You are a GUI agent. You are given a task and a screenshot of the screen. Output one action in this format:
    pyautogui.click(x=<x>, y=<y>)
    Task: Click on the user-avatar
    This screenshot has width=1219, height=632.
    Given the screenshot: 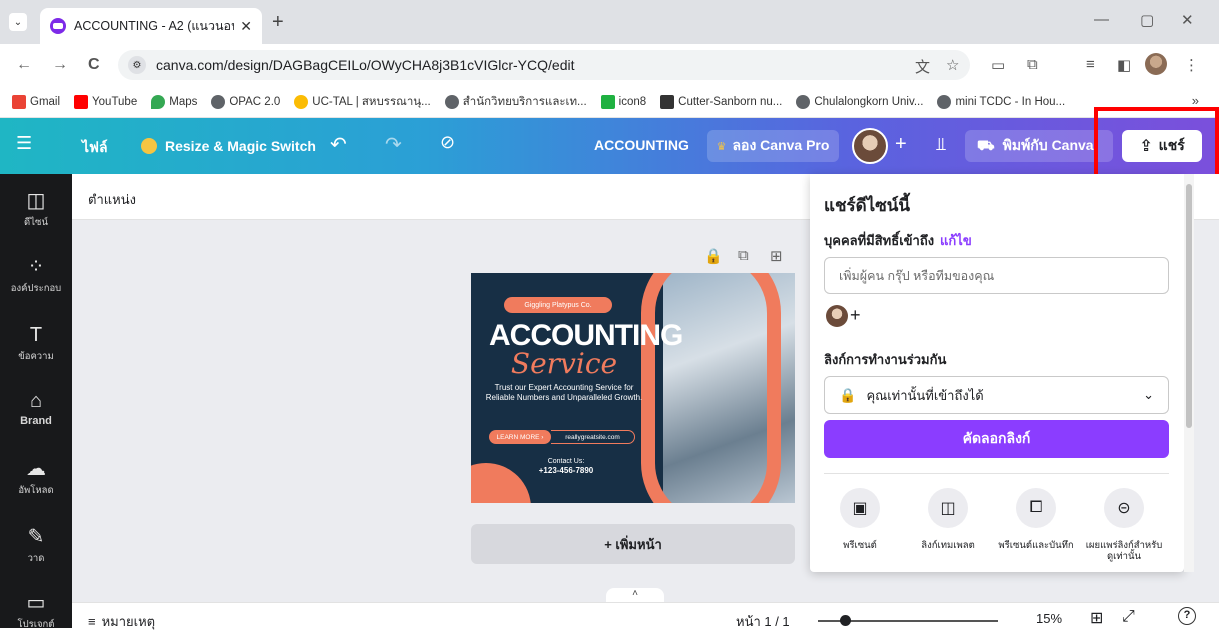 What is the action you would take?
    pyautogui.click(x=870, y=146)
    